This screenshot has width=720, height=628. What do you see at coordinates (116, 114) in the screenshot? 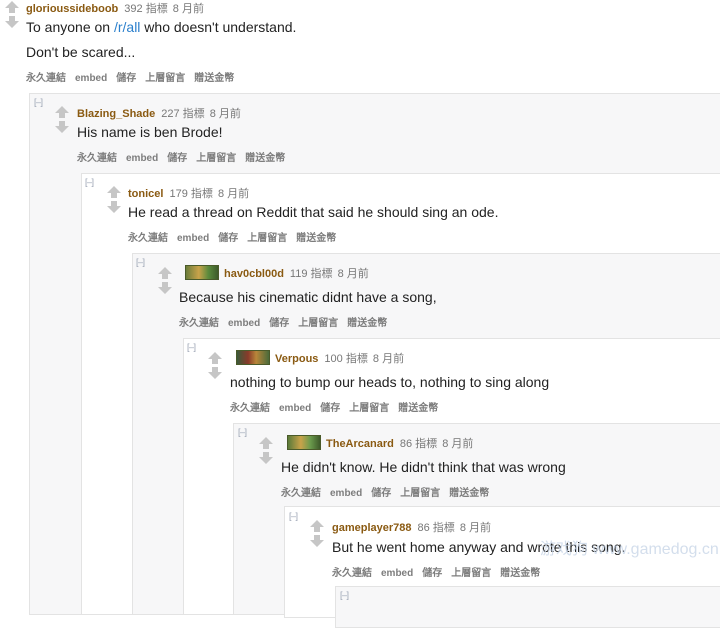
I see `author-link: Blazing_Shade` at bounding box center [116, 114].